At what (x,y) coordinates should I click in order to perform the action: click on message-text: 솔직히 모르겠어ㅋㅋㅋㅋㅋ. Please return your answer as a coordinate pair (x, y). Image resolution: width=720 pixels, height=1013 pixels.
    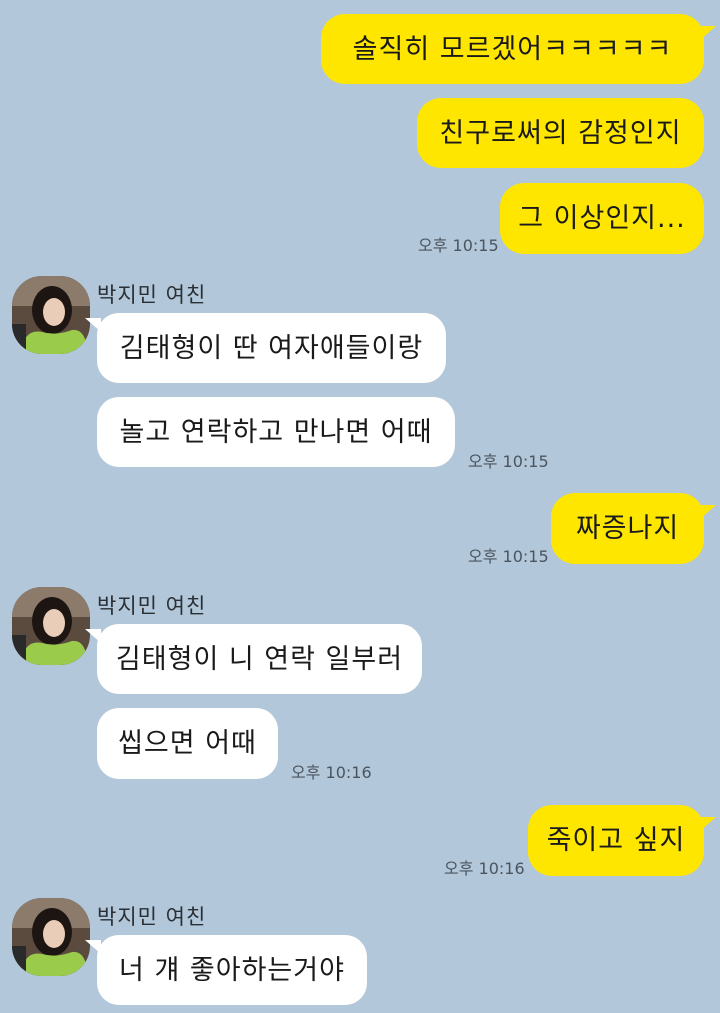
    Looking at the image, I should click on (512, 49).